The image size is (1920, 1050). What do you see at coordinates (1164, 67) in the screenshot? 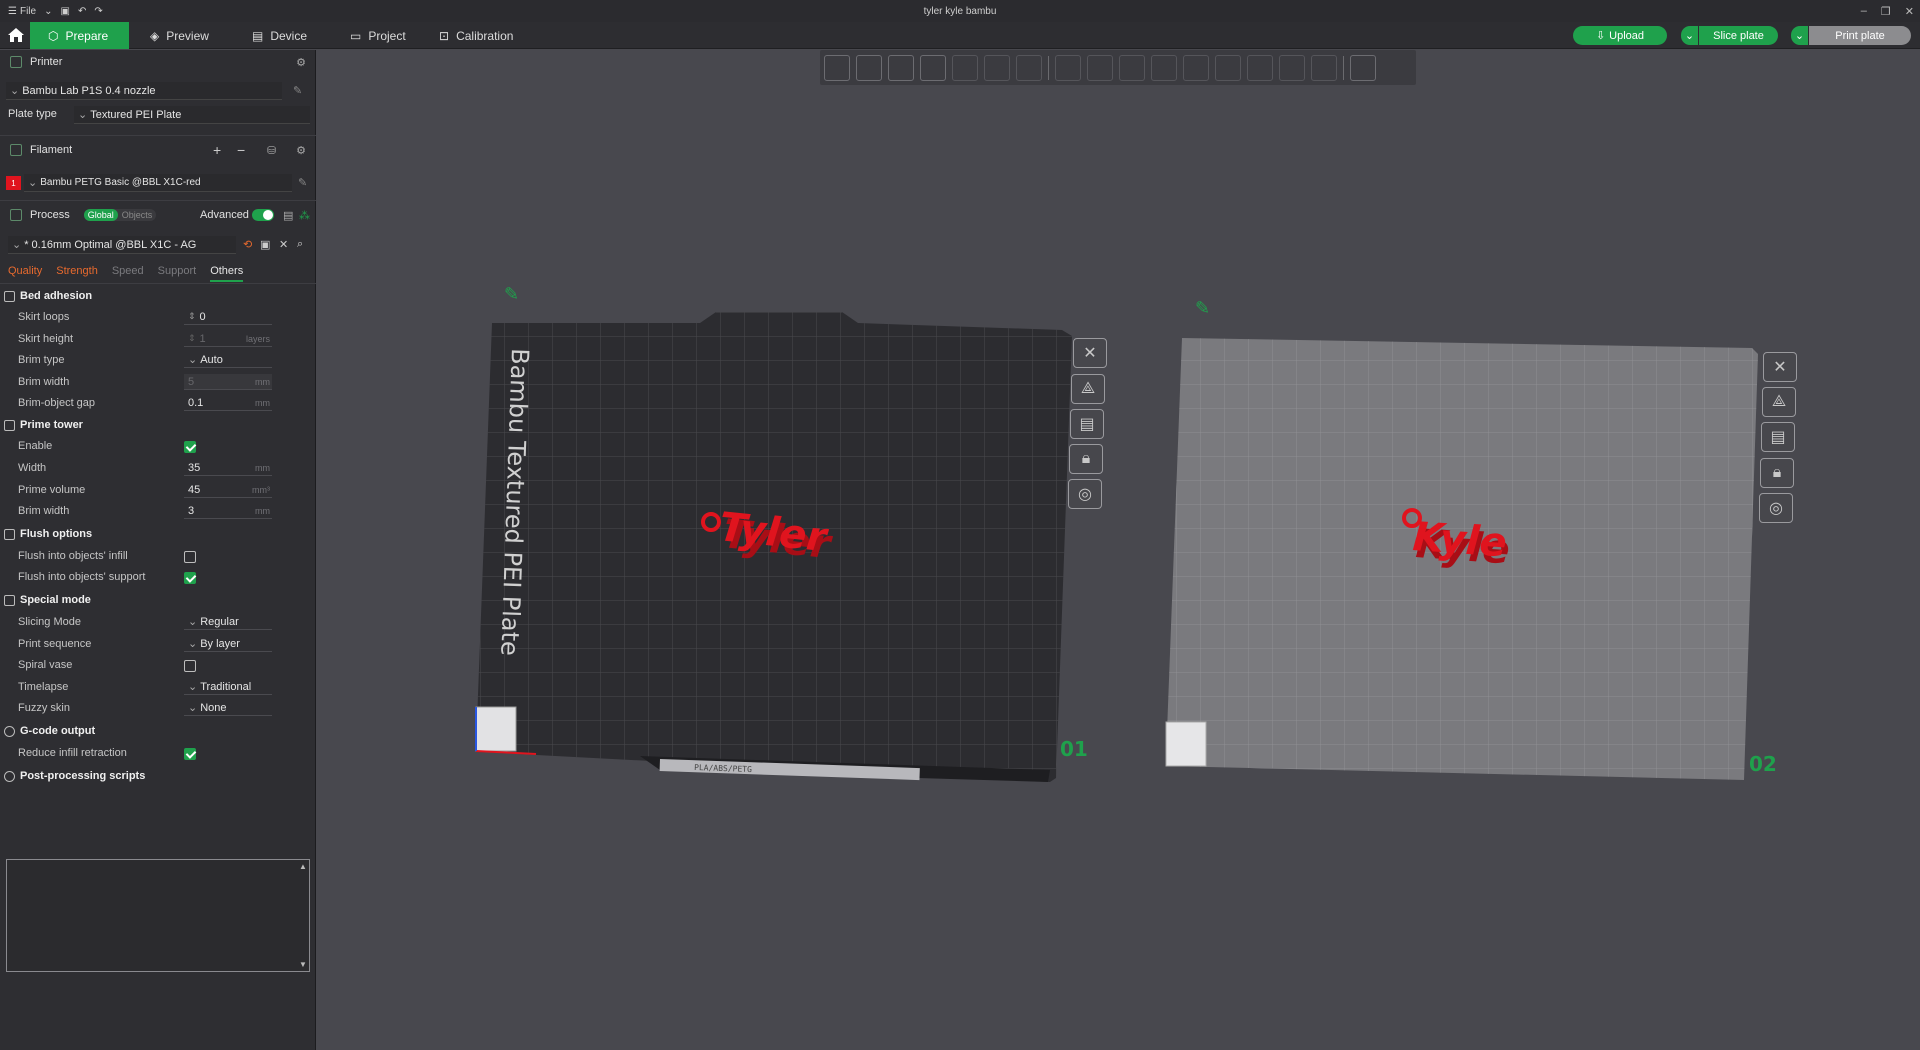
I see `lay-on-face-icon` at bounding box center [1164, 67].